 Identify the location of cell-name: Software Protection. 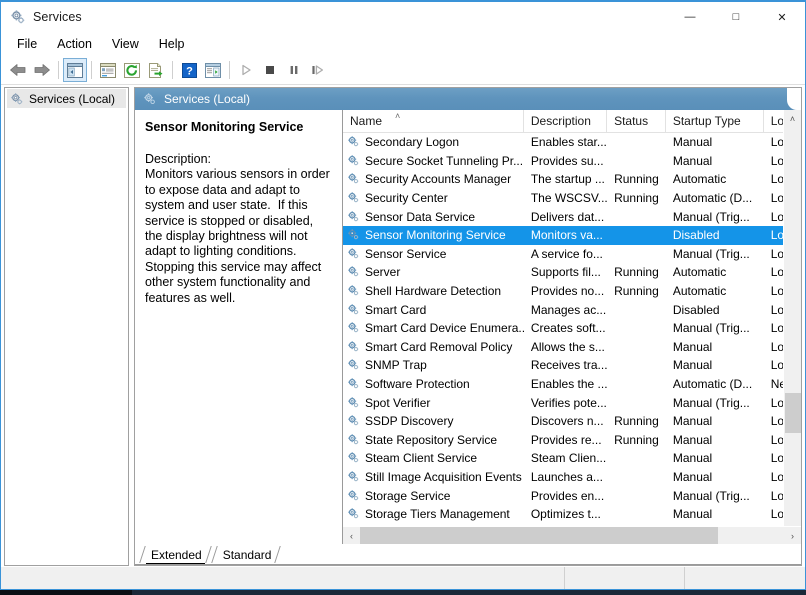
(433, 384).